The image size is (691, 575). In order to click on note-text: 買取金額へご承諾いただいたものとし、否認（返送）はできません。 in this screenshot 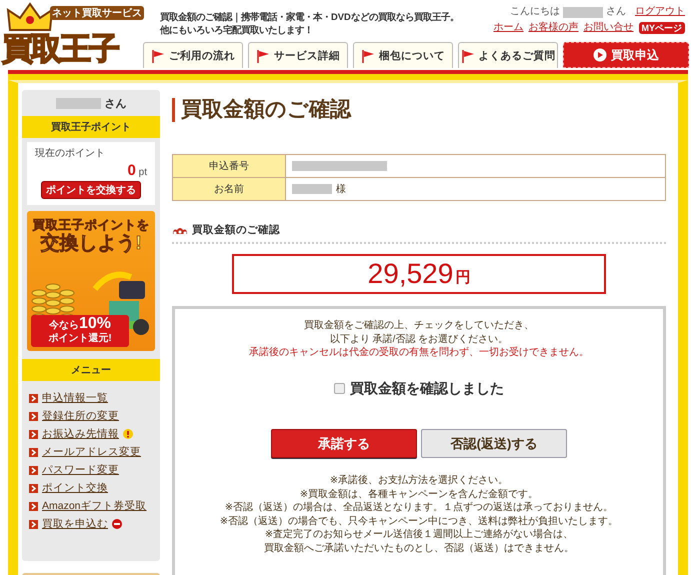, I will do `click(419, 548)`.